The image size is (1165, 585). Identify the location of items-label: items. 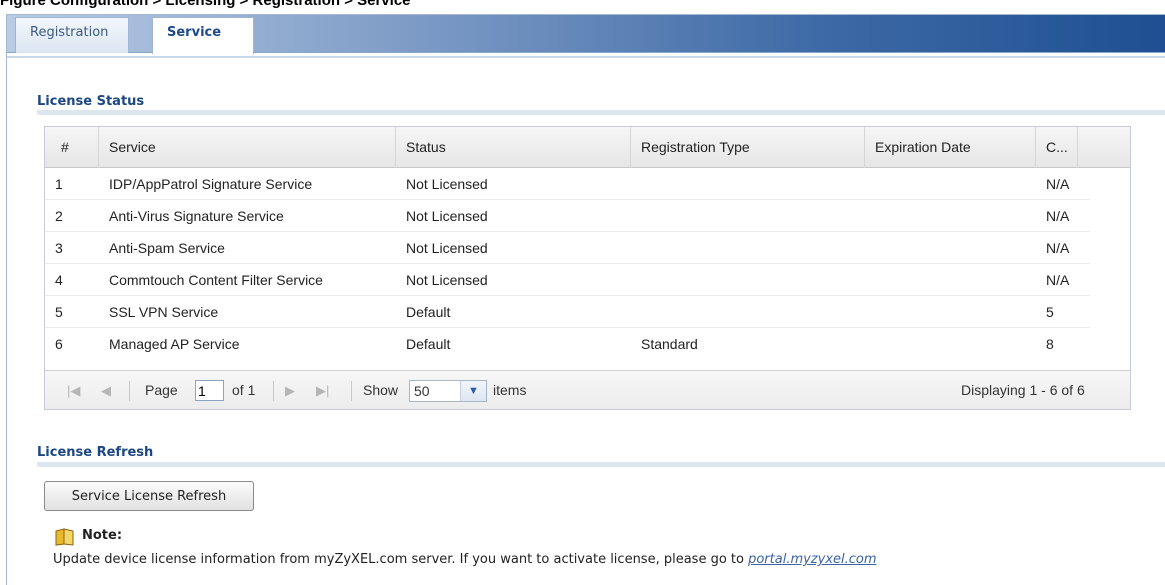
(510, 390).